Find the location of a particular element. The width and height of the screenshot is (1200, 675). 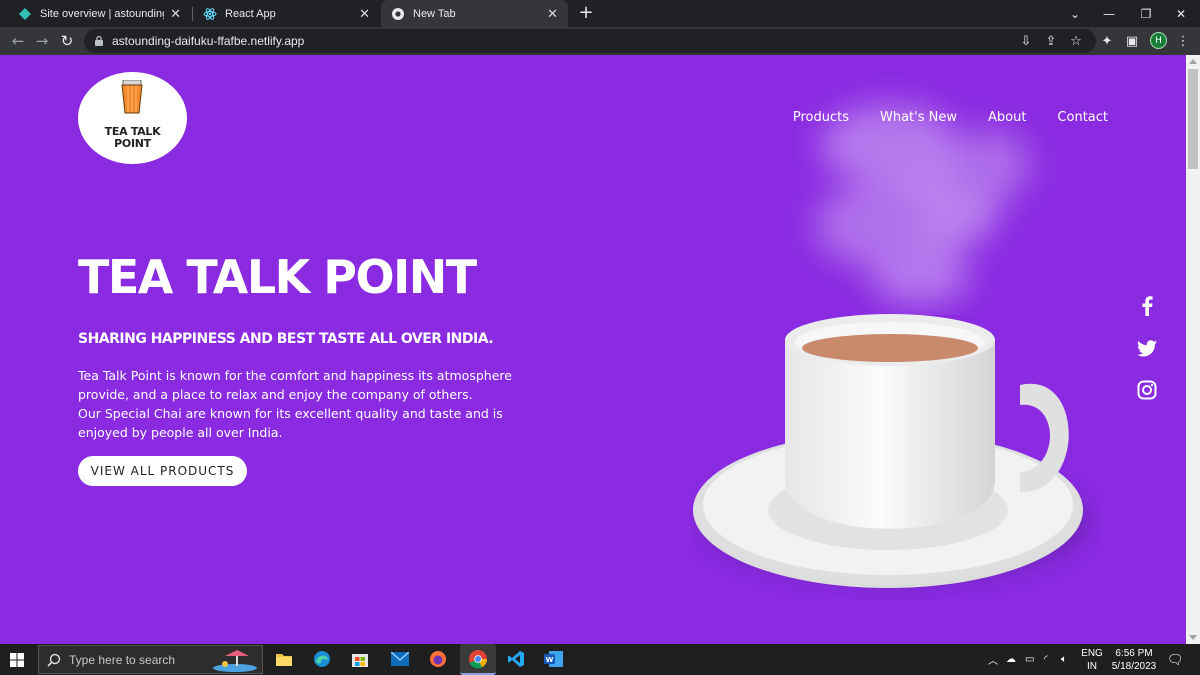

file-explorer-icon is located at coordinates (284, 659).